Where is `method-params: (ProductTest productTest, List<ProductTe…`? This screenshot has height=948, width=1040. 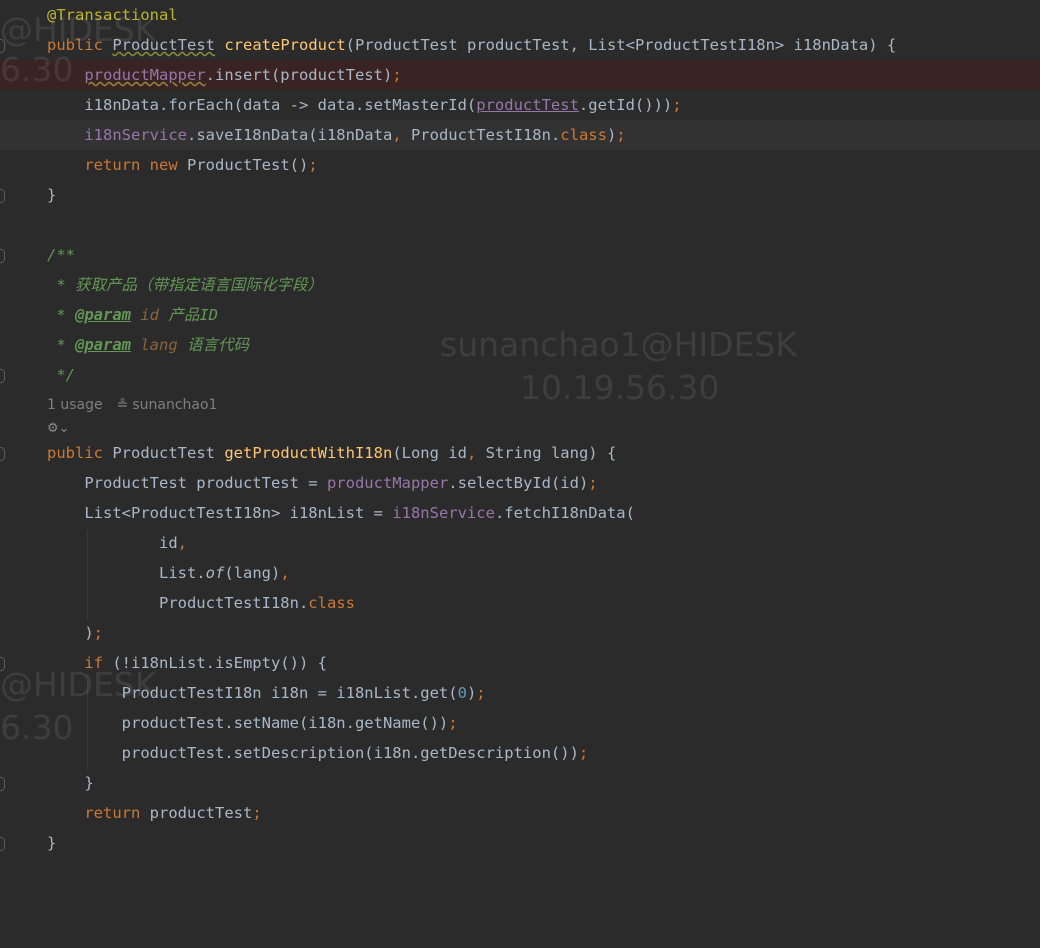 method-params: (ProductTest productTest, List<ProductTe… is located at coordinates (621, 45).